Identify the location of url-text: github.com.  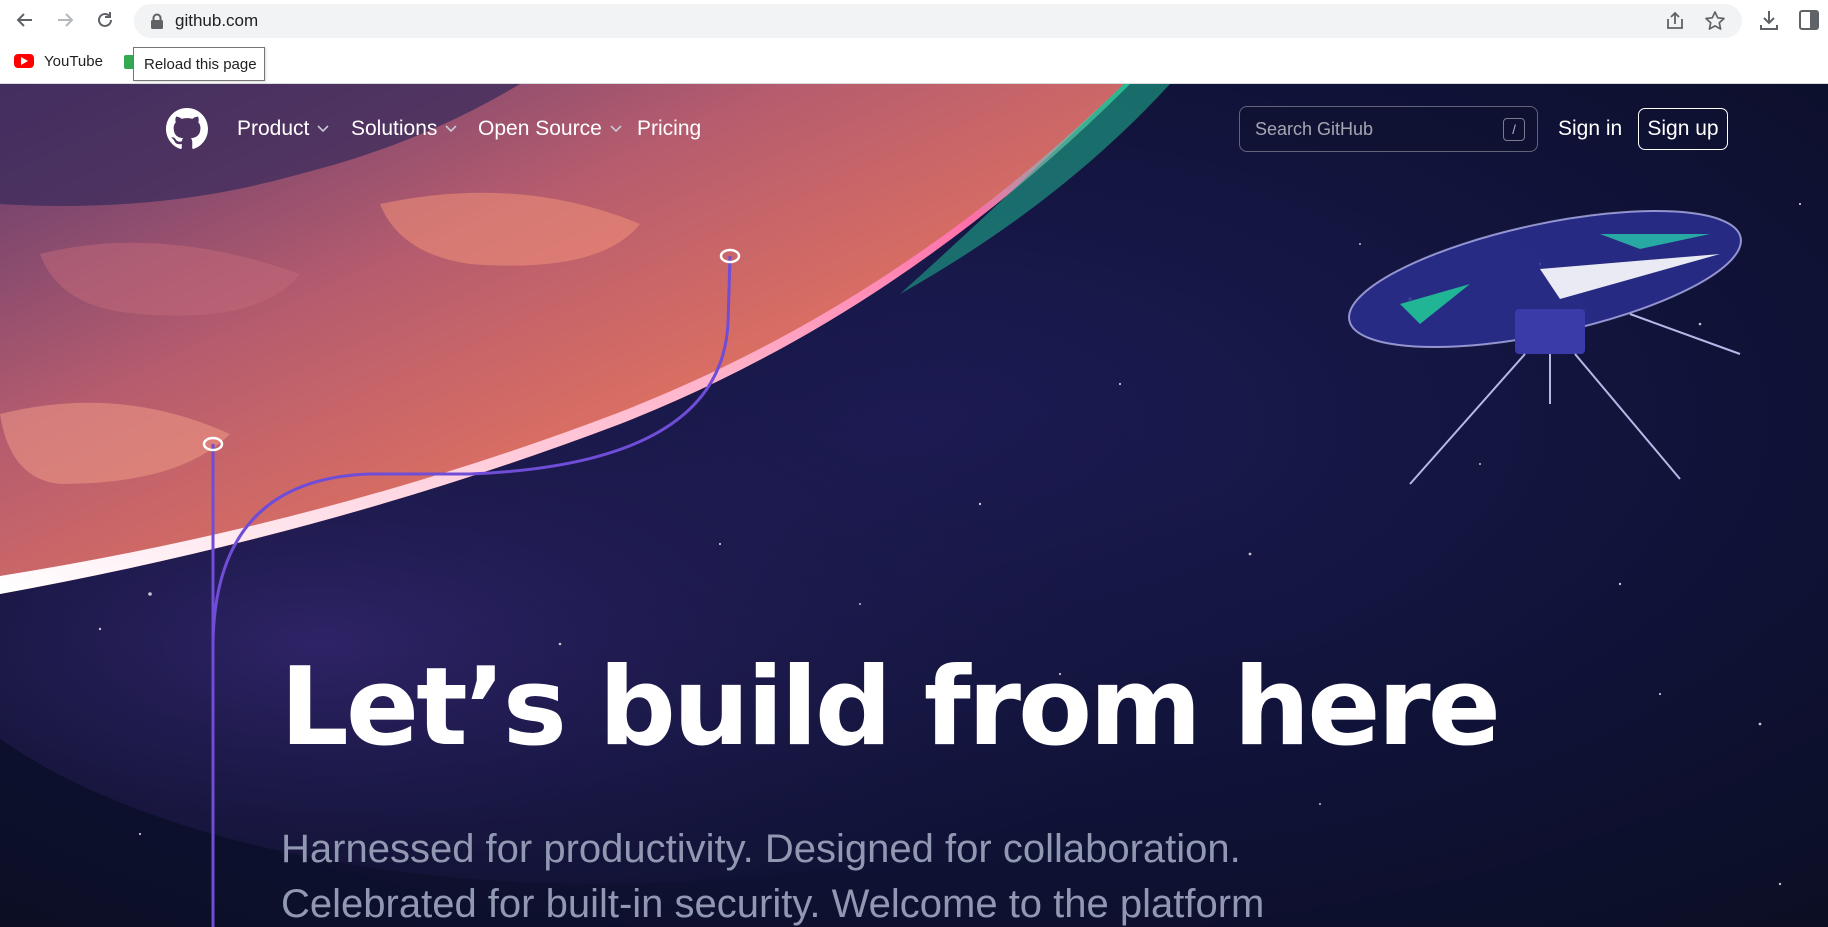
(217, 20).